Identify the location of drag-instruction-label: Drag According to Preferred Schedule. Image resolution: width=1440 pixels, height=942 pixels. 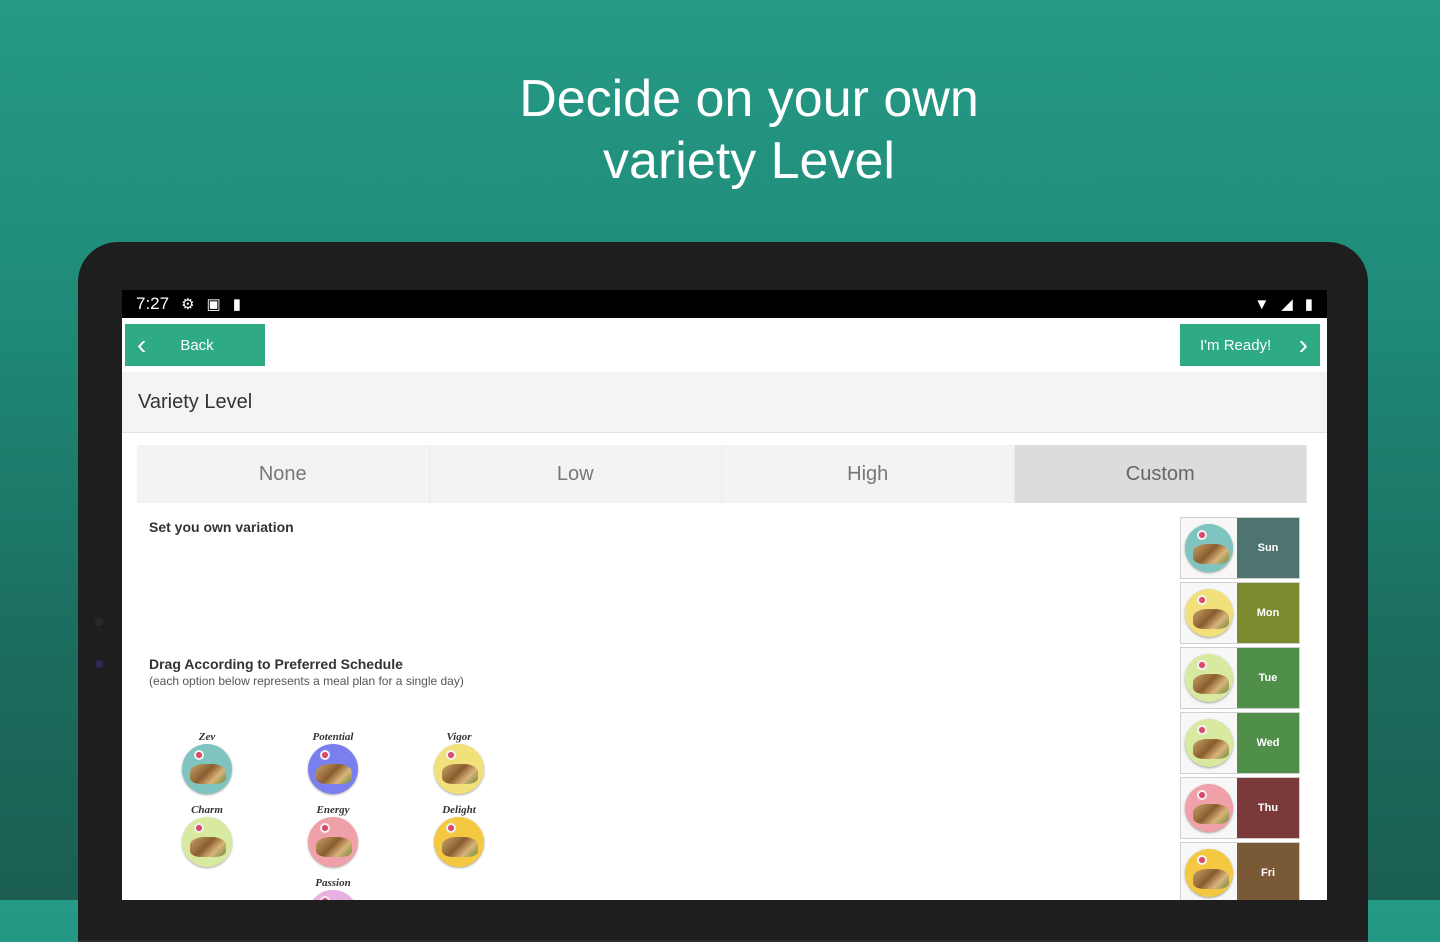
(276, 664).